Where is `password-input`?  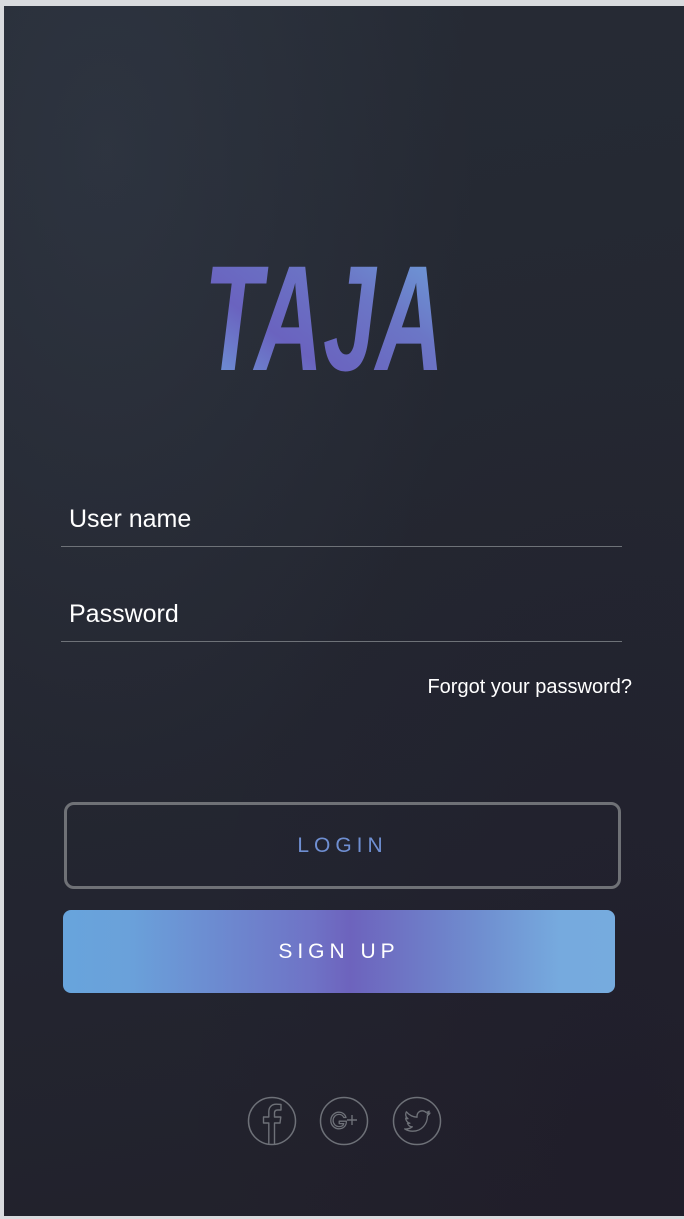
password-input is located at coordinates (339, 614).